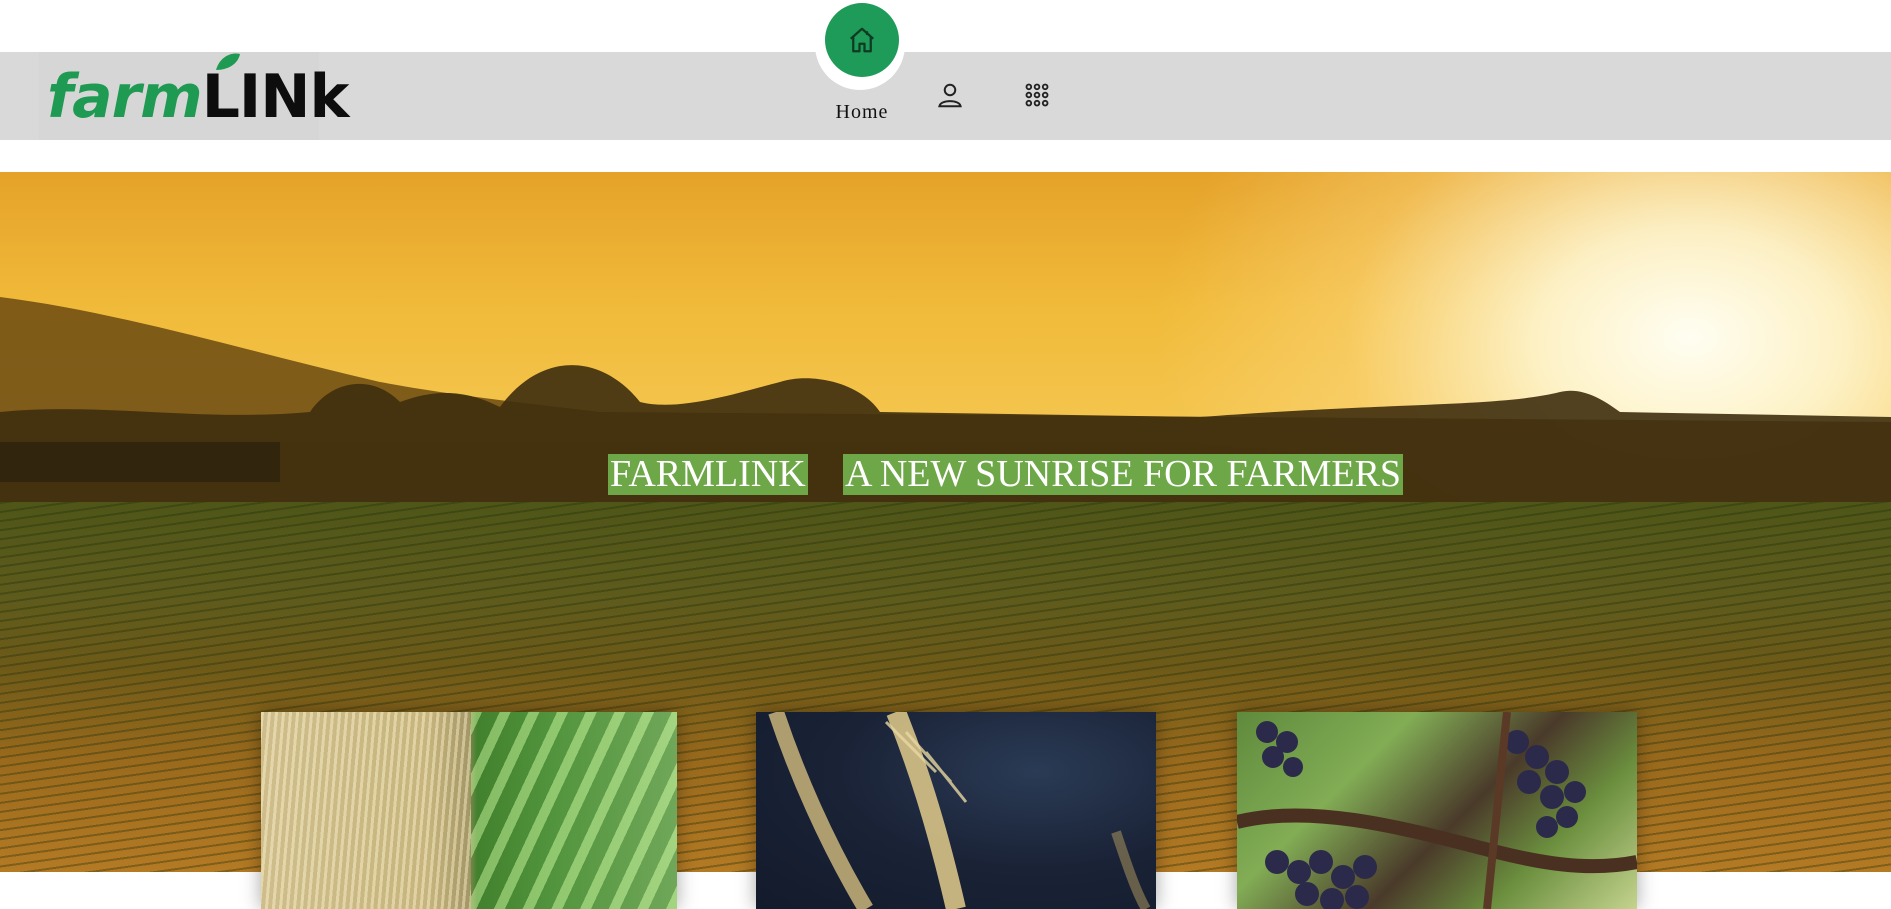  What do you see at coordinates (275, 97) in the screenshot?
I see `logo-link-text: LINk` at bounding box center [275, 97].